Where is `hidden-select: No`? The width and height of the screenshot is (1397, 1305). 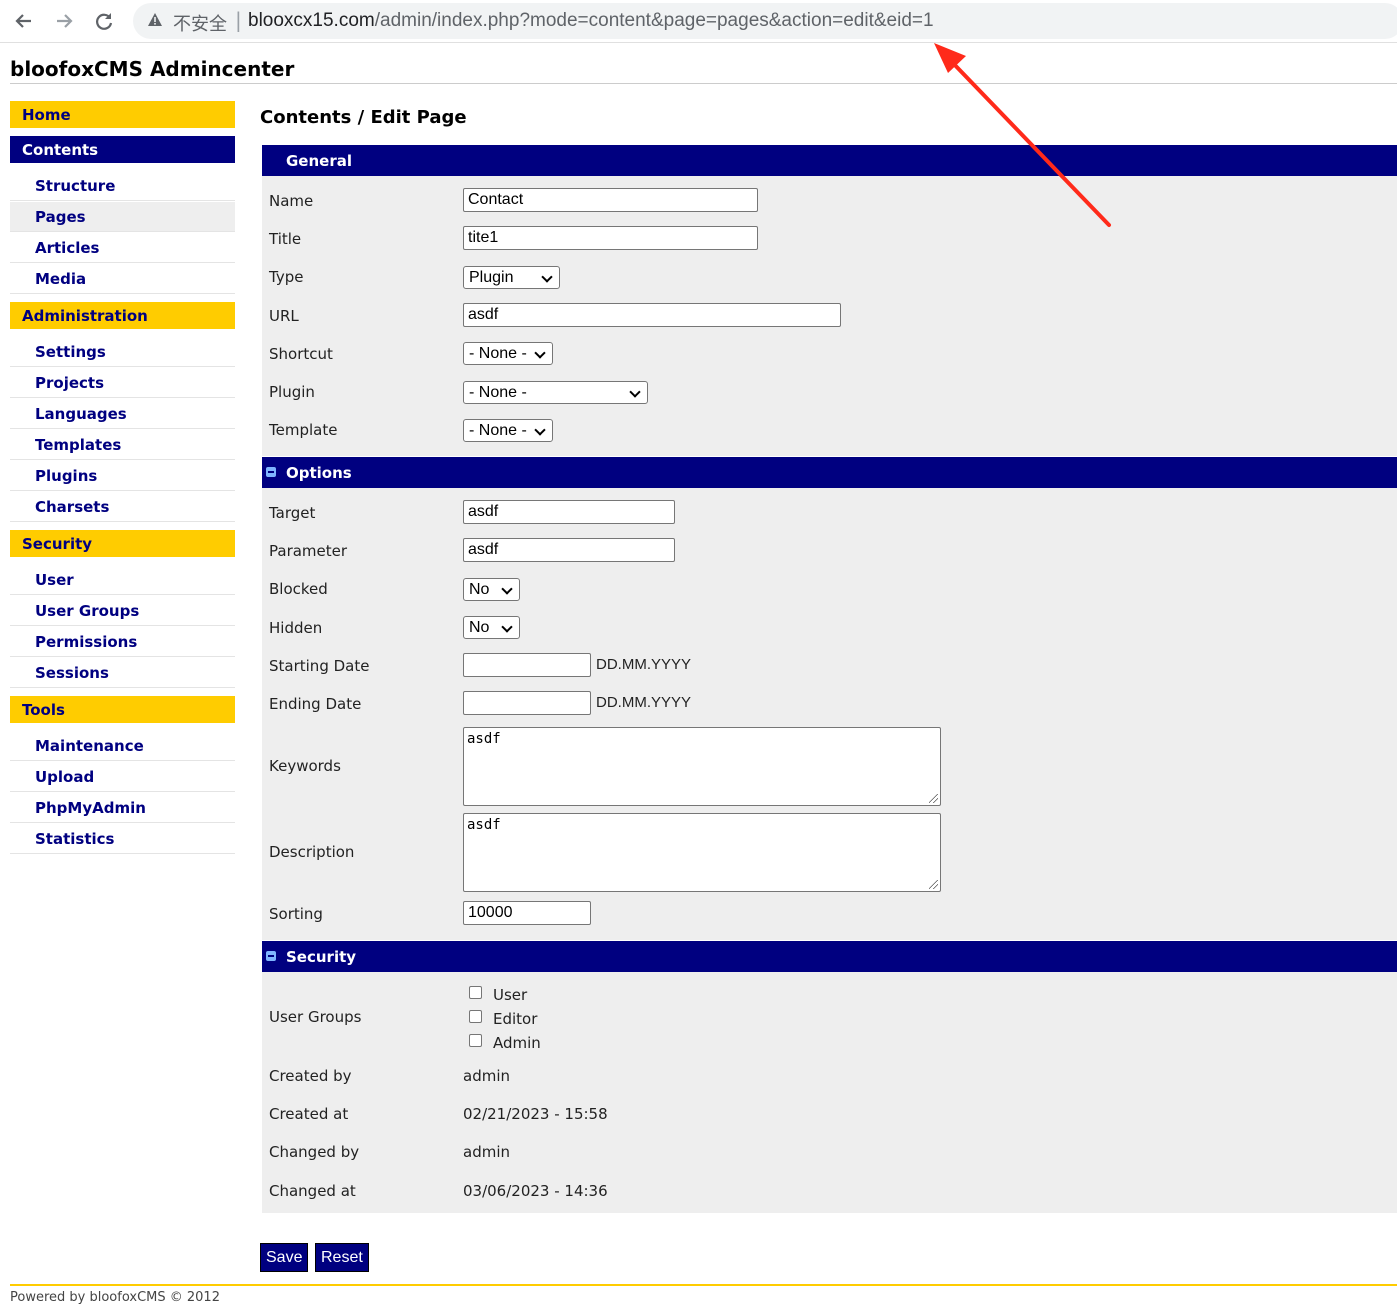
hidden-select: No is located at coordinates (491, 627).